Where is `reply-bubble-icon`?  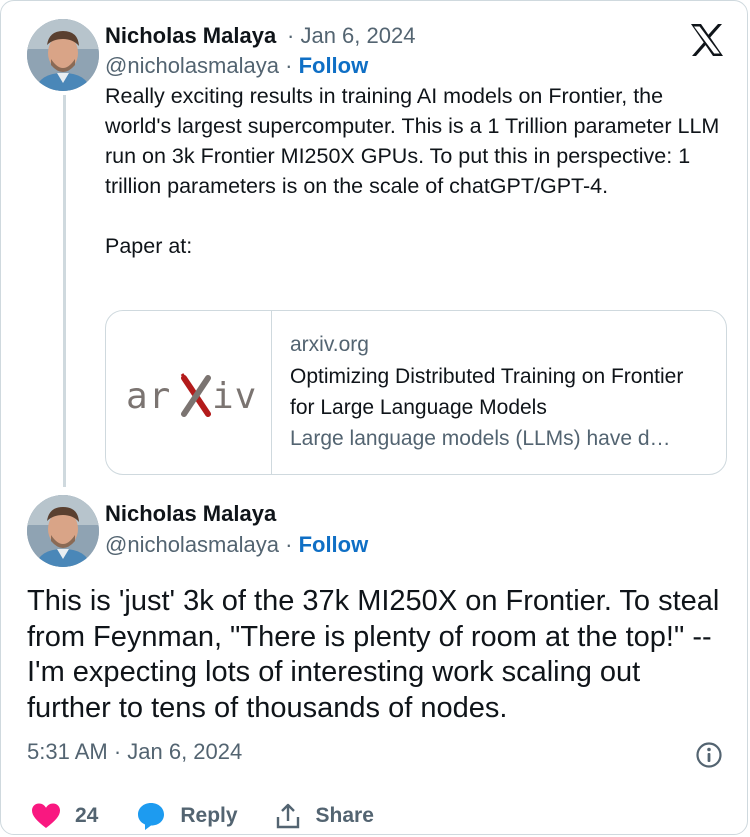 reply-bubble-icon is located at coordinates (151, 816).